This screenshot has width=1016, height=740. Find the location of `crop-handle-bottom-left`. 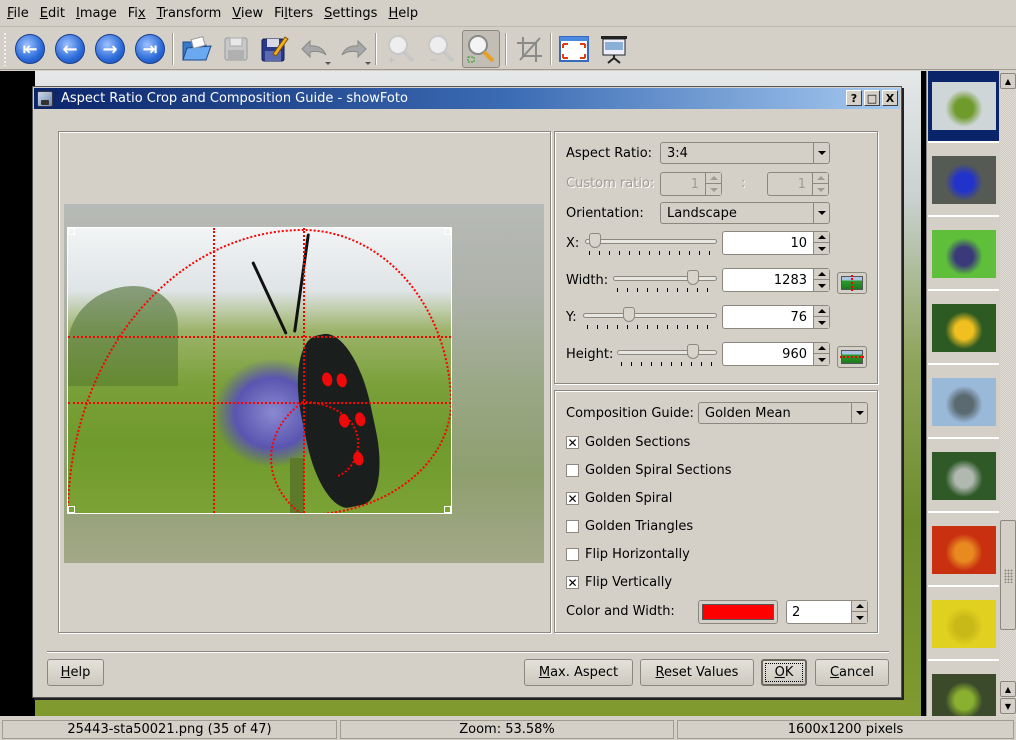

crop-handle-bottom-left is located at coordinates (71, 509).